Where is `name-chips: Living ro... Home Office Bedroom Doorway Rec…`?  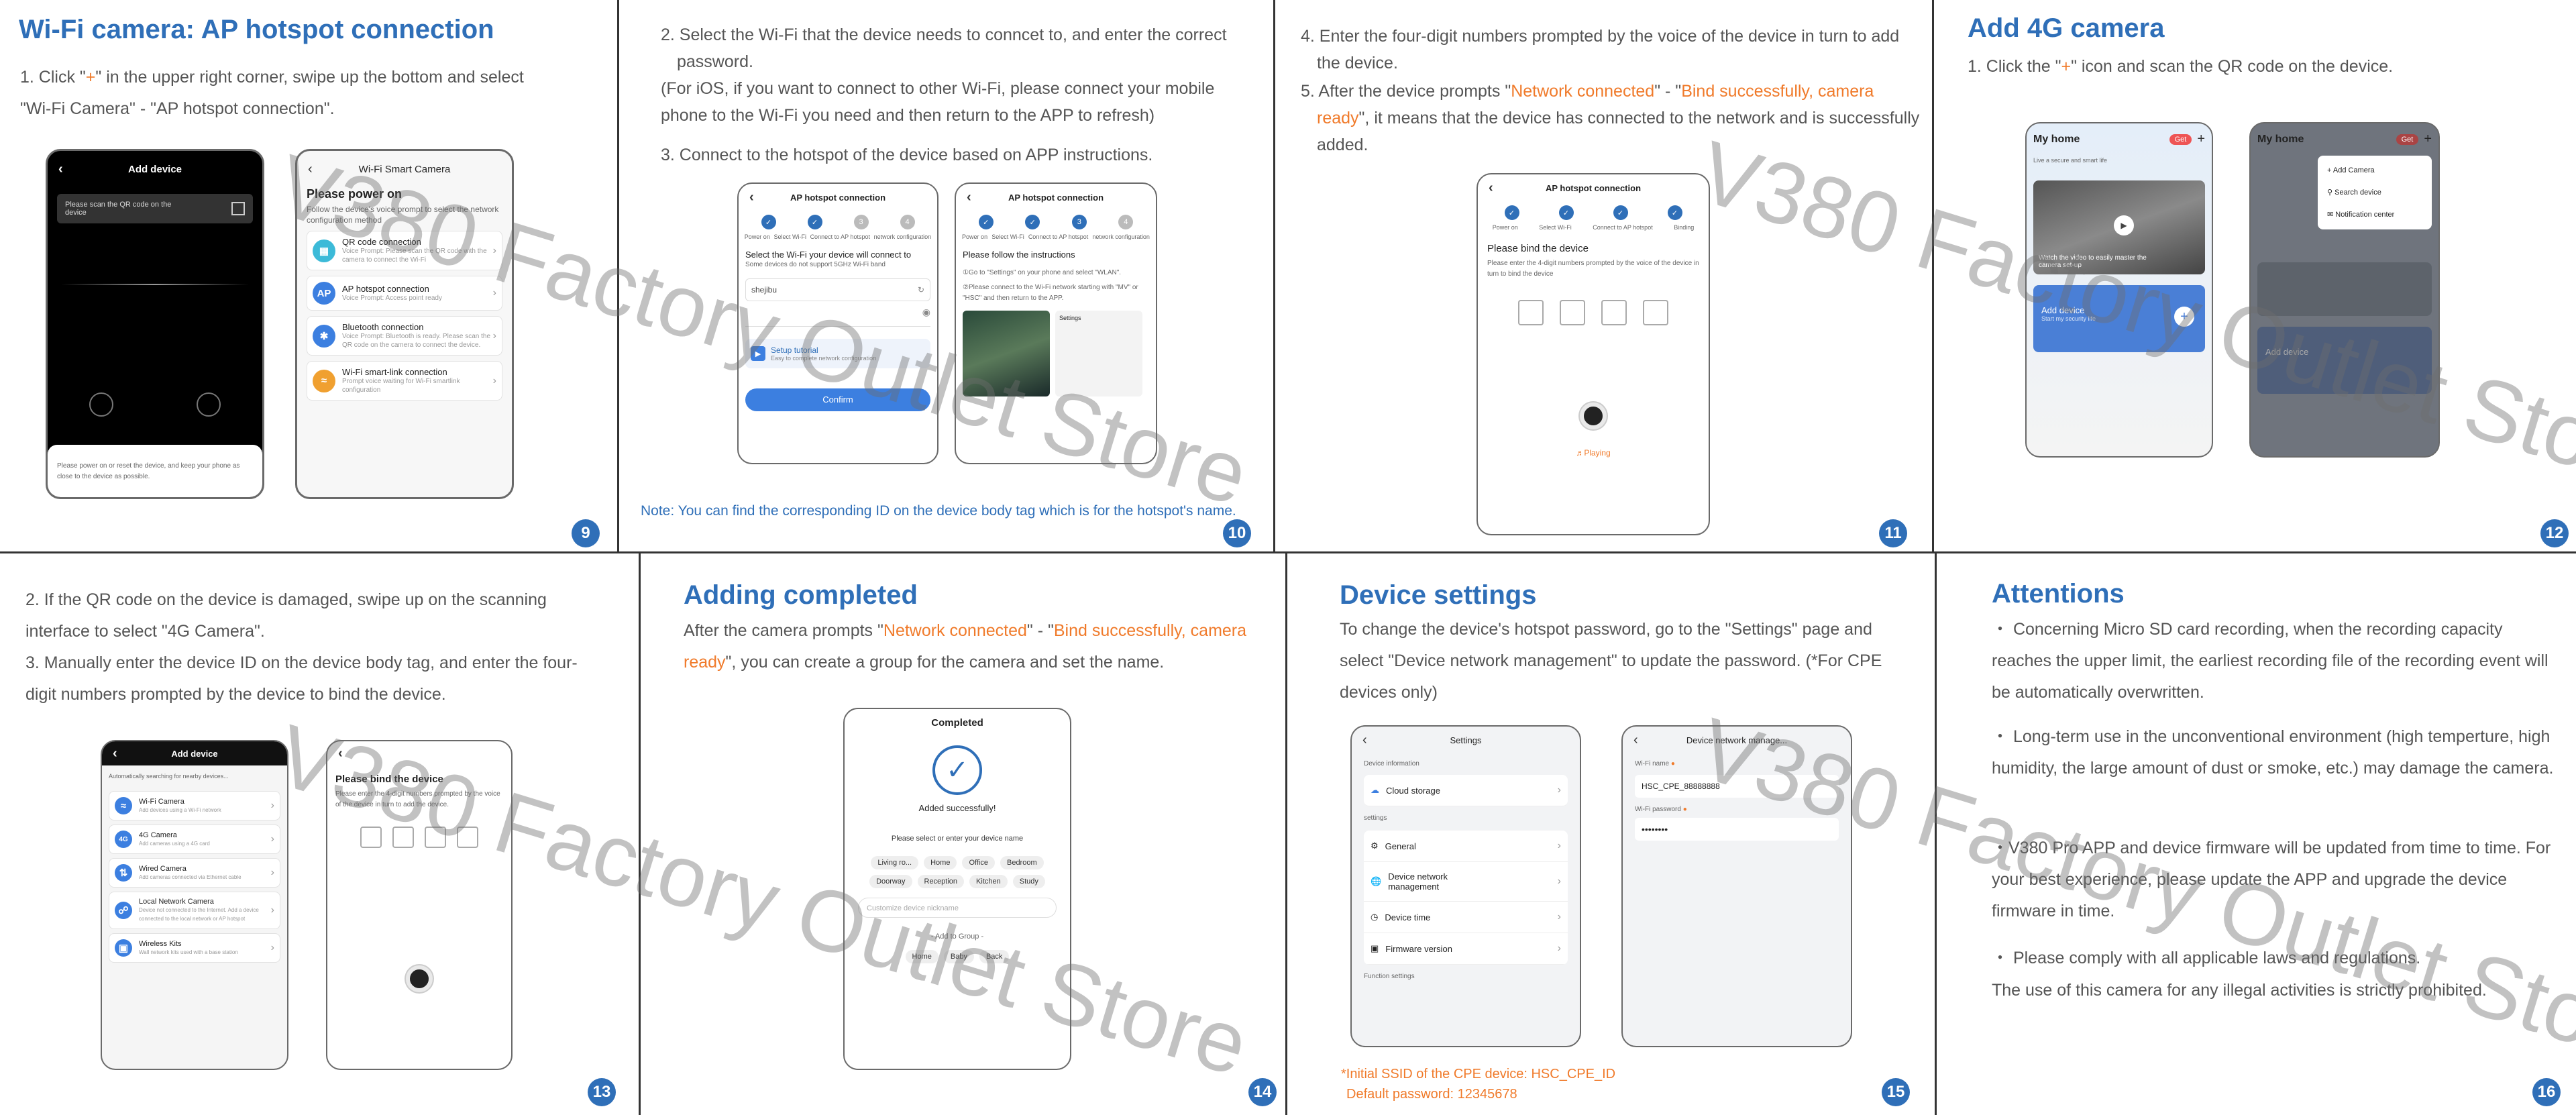
name-chips: Living ro... Home Office Bedroom Doorway Rec… is located at coordinates (957, 872).